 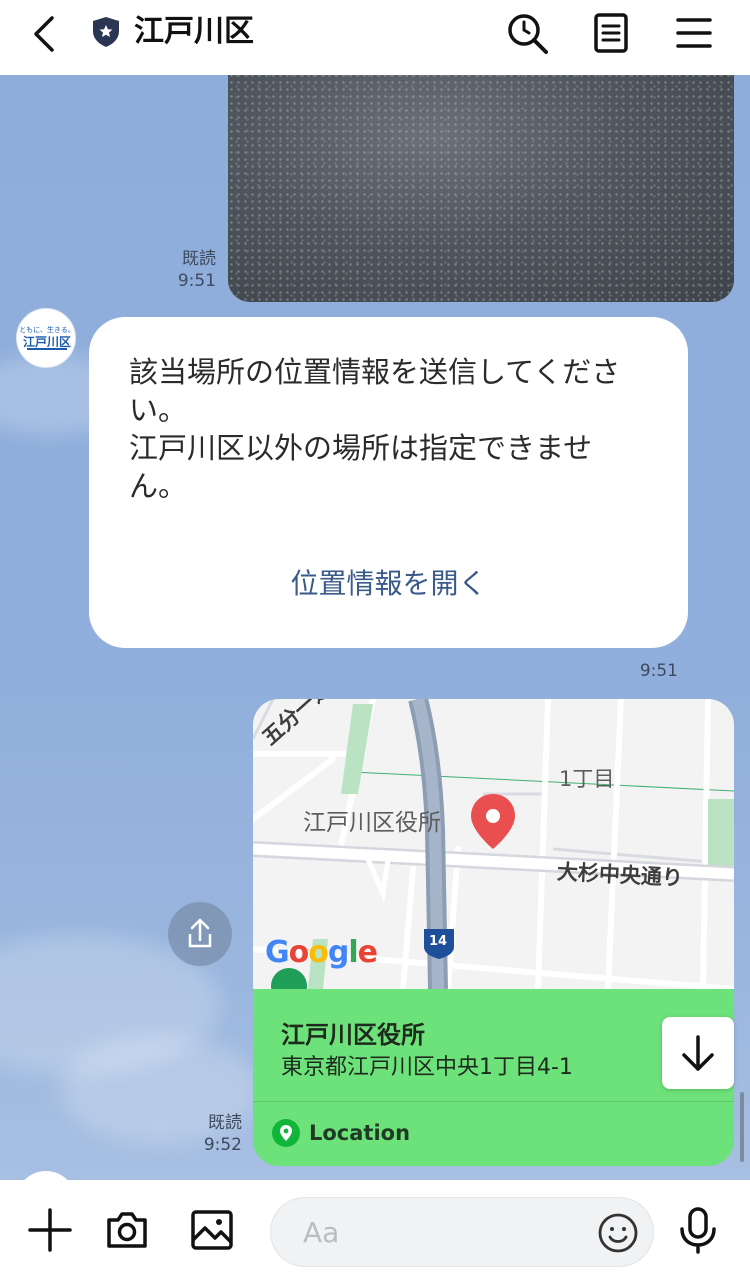 I want to click on microphone-icon, so click(x=698, y=1230).